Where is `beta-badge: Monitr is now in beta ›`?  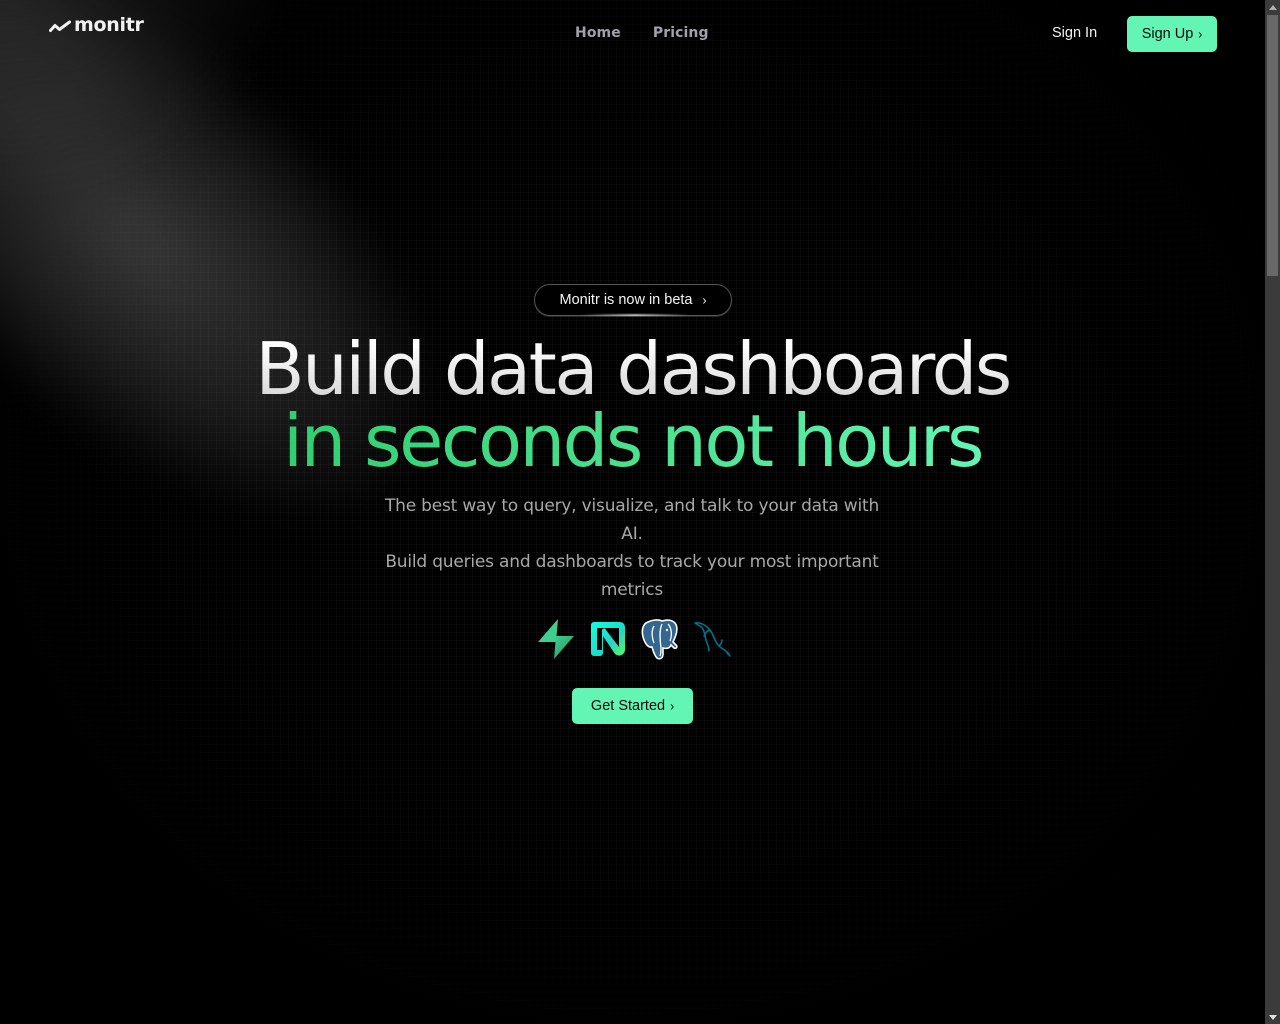 beta-badge: Monitr is now in beta › is located at coordinates (633, 300).